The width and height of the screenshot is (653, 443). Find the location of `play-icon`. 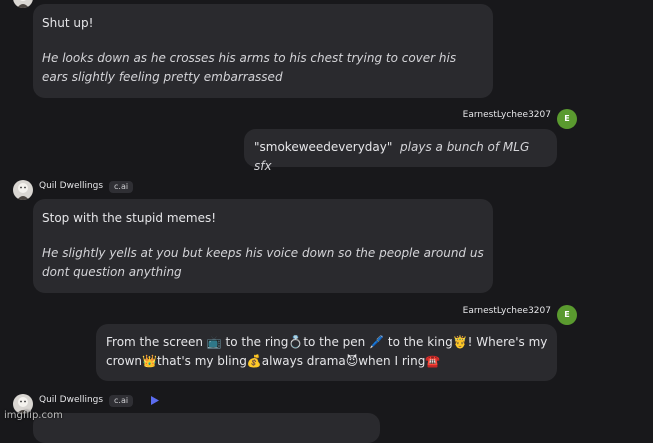

play-icon is located at coordinates (155, 400).